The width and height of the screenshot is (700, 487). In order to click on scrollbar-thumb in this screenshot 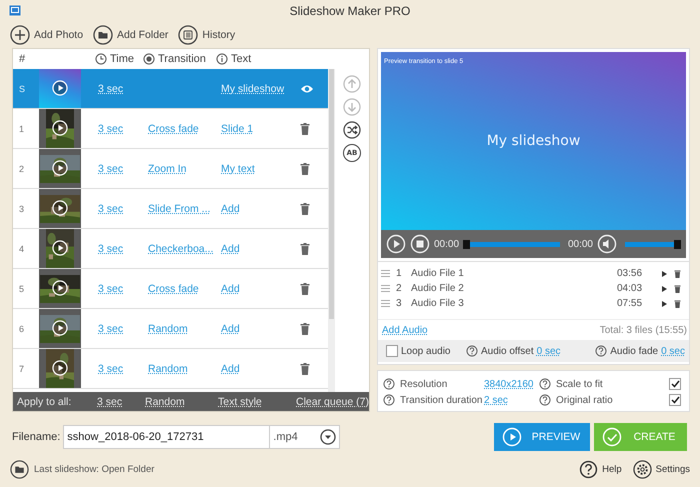, I will do `click(331, 194)`.